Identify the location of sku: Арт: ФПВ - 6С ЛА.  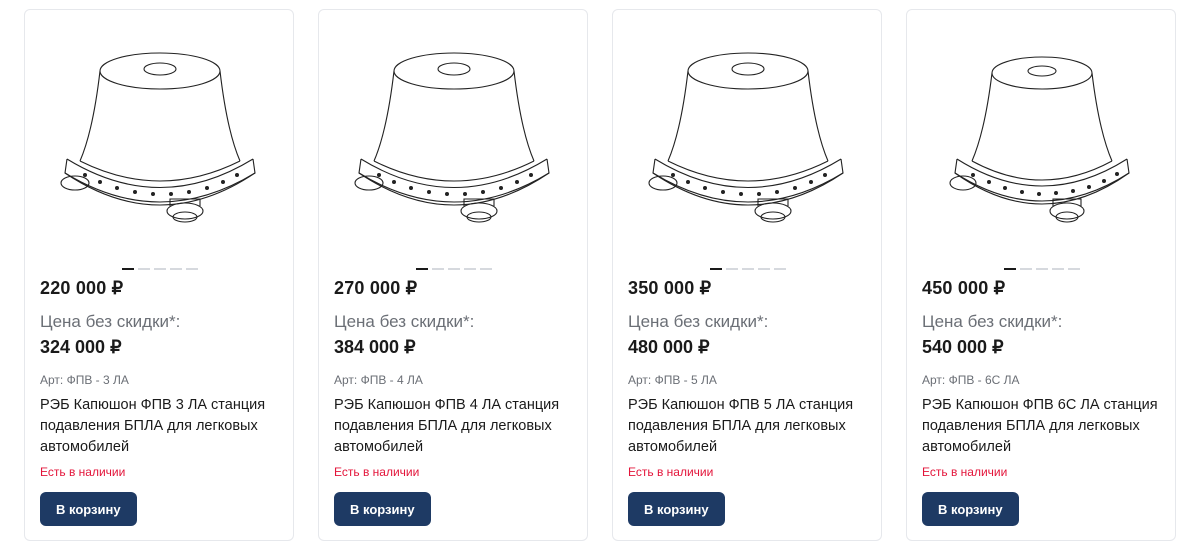
(971, 380).